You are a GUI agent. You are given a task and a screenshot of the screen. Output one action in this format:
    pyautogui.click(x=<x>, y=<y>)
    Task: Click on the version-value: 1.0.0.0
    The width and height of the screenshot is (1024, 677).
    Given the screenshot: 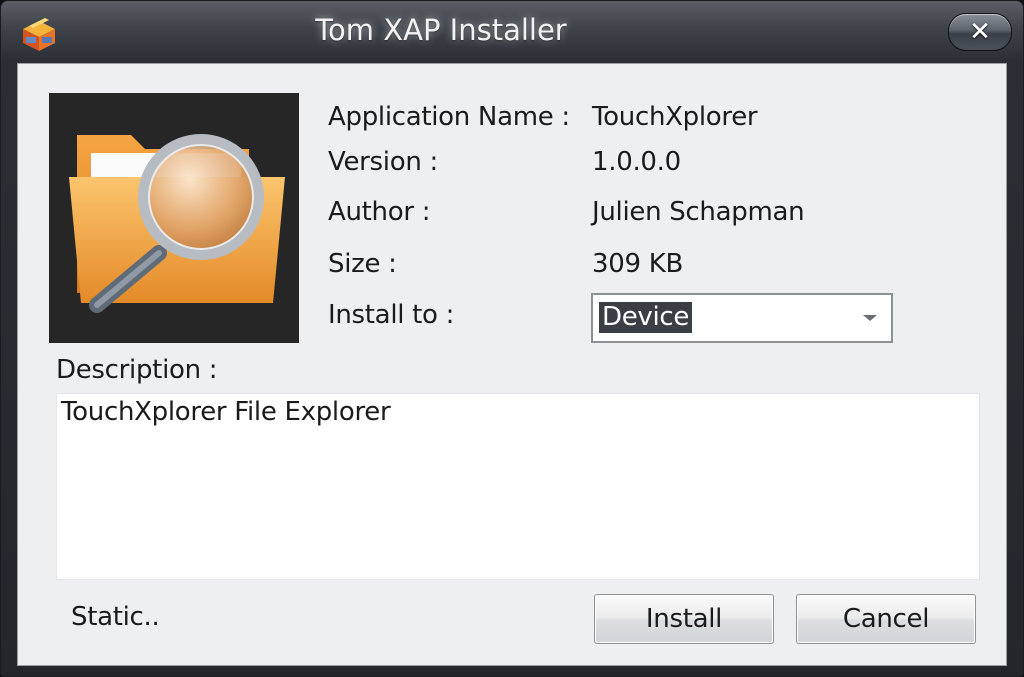 What is the action you would take?
    pyautogui.click(x=636, y=162)
    